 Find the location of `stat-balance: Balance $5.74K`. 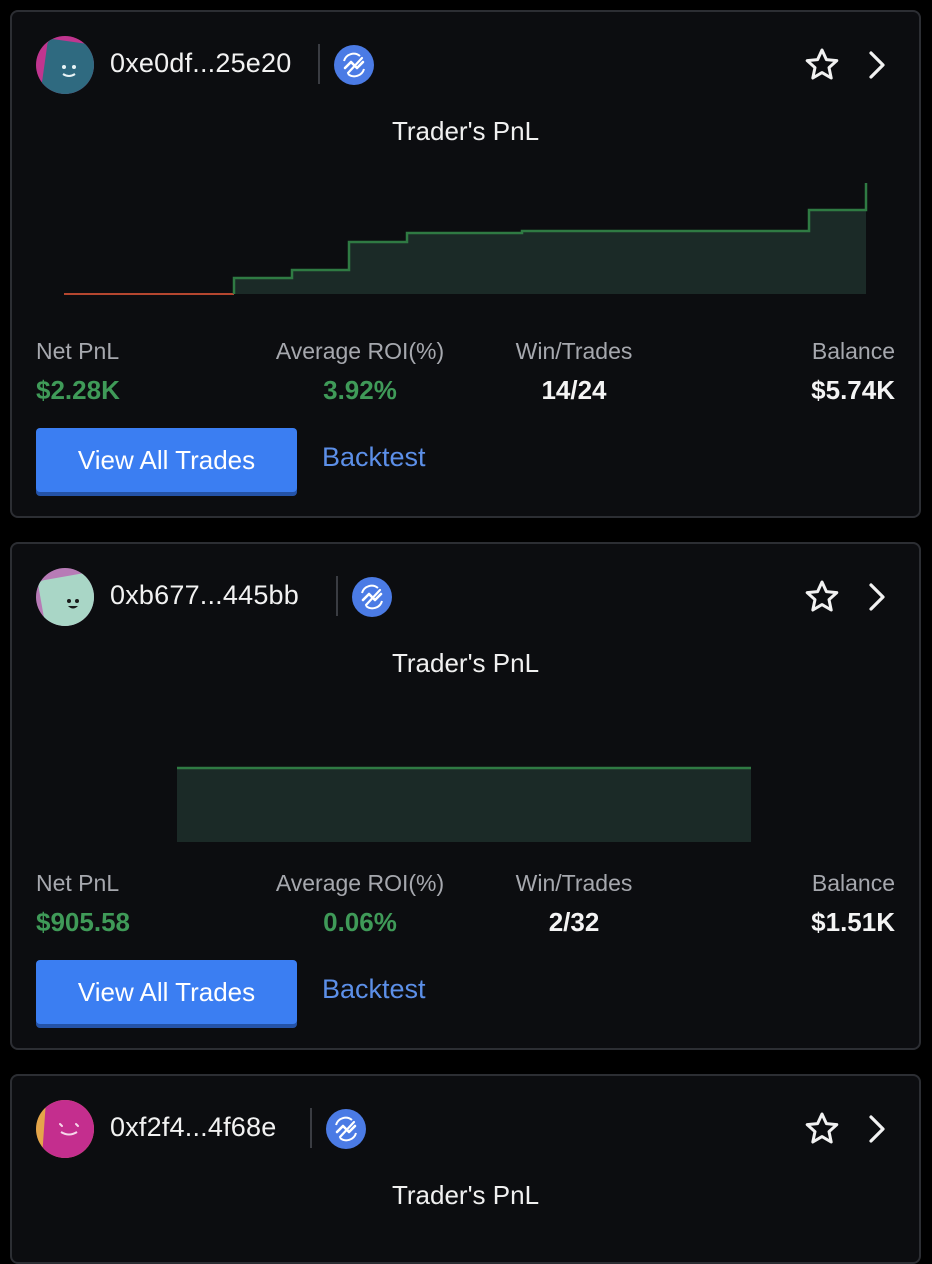

stat-balance: Balance $5.74K is located at coordinates (853, 372).